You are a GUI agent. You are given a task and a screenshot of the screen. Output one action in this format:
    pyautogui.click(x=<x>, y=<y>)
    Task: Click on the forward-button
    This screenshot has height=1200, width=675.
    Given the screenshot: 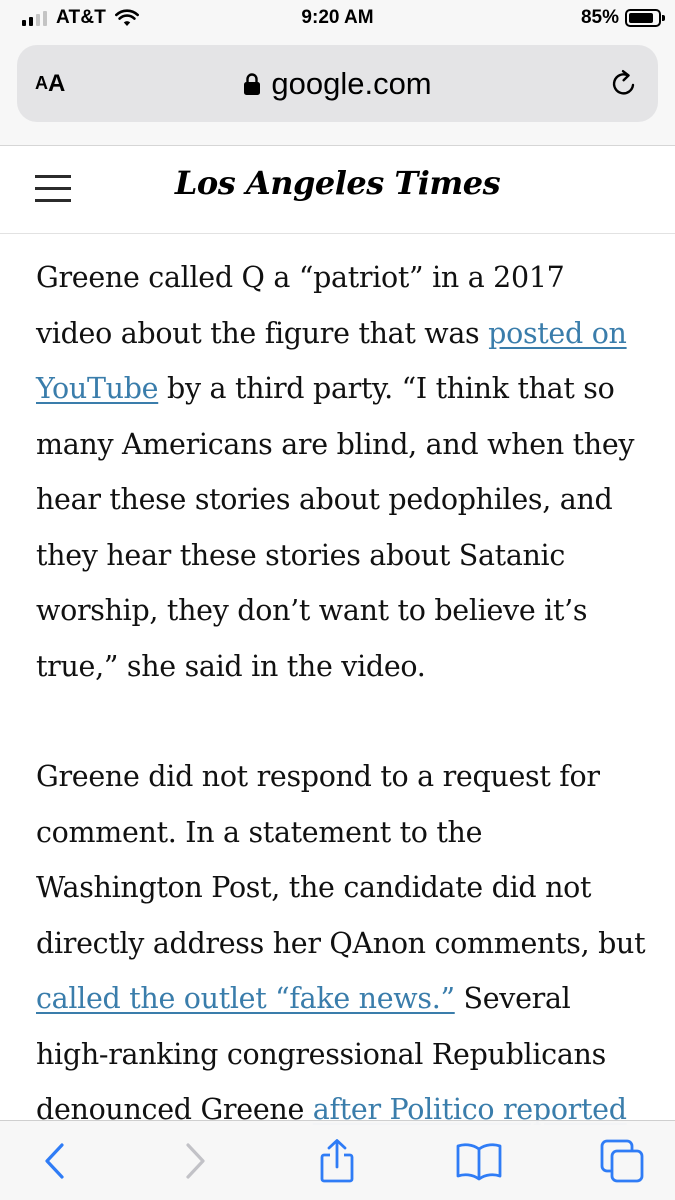 What is the action you would take?
    pyautogui.click(x=195, y=1161)
    